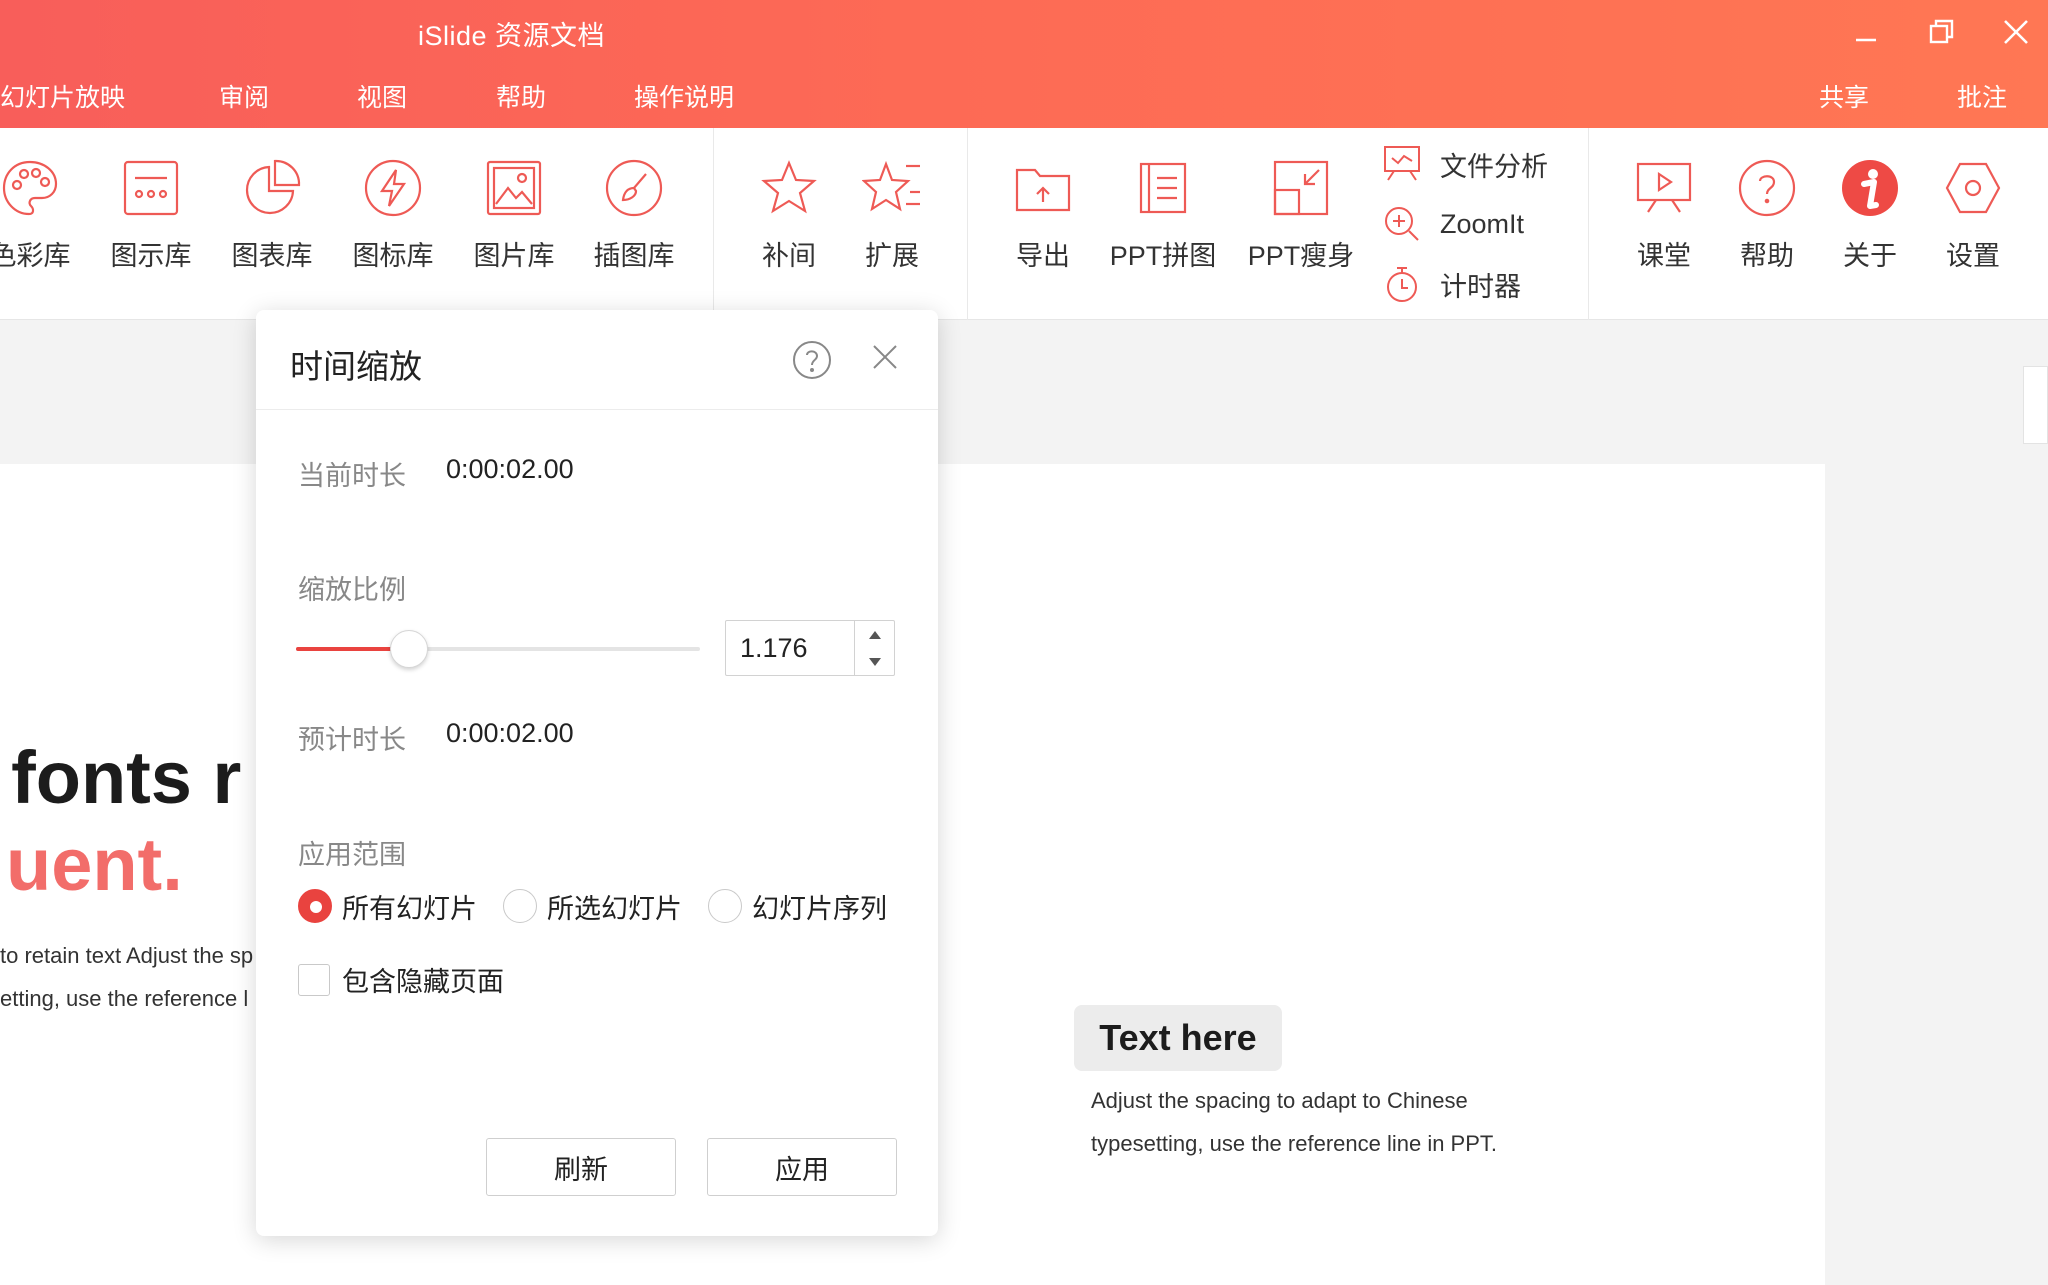 The image size is (2048, 1285). I want to click on close-icon, so click(2016, 32).